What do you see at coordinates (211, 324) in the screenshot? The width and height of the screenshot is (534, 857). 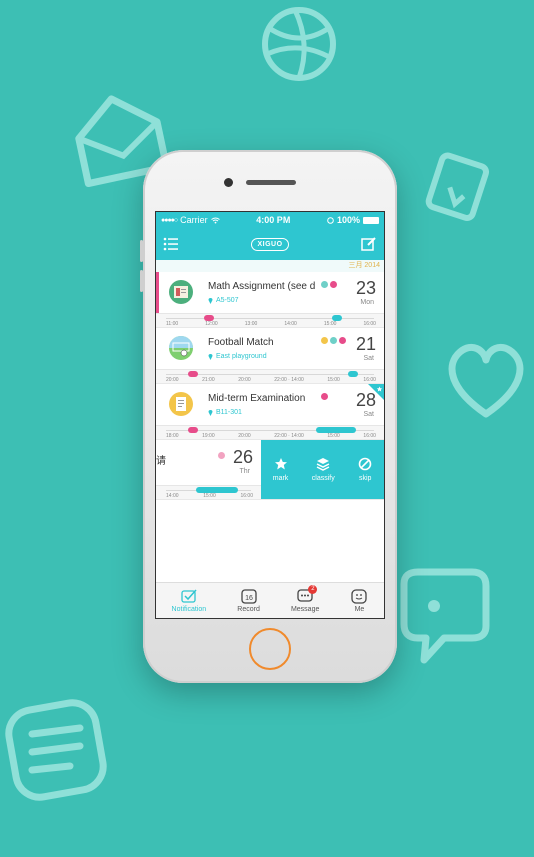 I see `tick-label: 12:00` at bounding box center [211, 324].